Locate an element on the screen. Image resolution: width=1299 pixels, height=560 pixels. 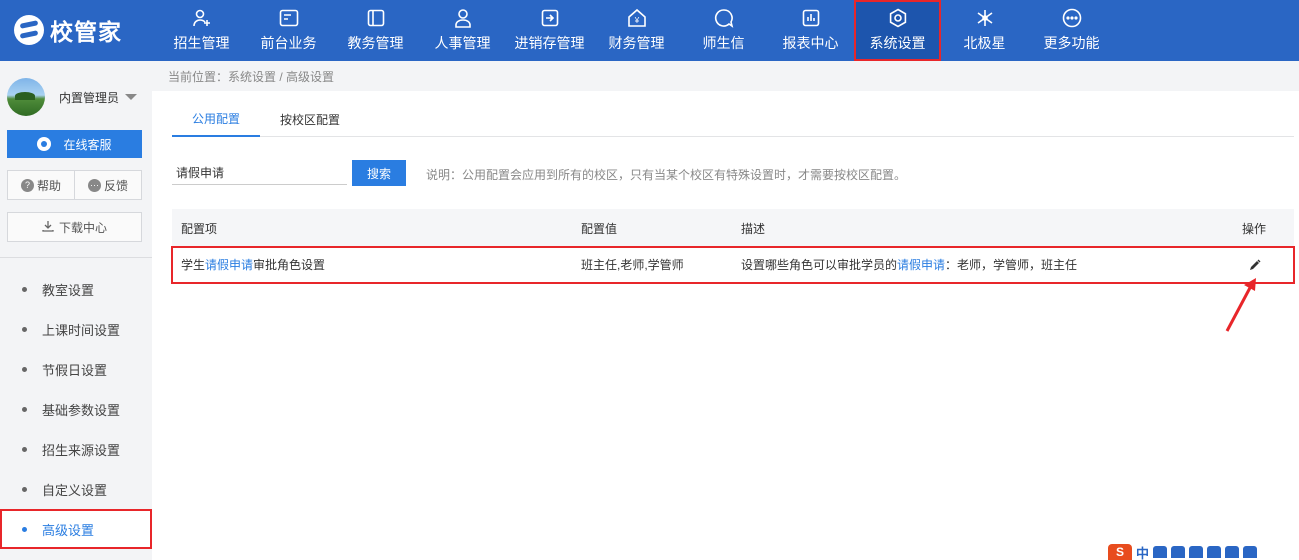
nav-item-messages: 师生信 is located at coordinates (723, 30).